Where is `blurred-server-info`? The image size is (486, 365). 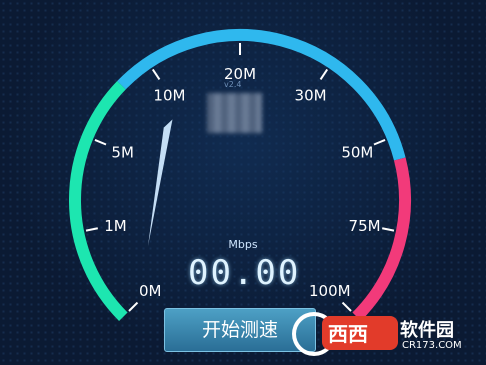
blurred-server-info is located at coordinates (234, 113).